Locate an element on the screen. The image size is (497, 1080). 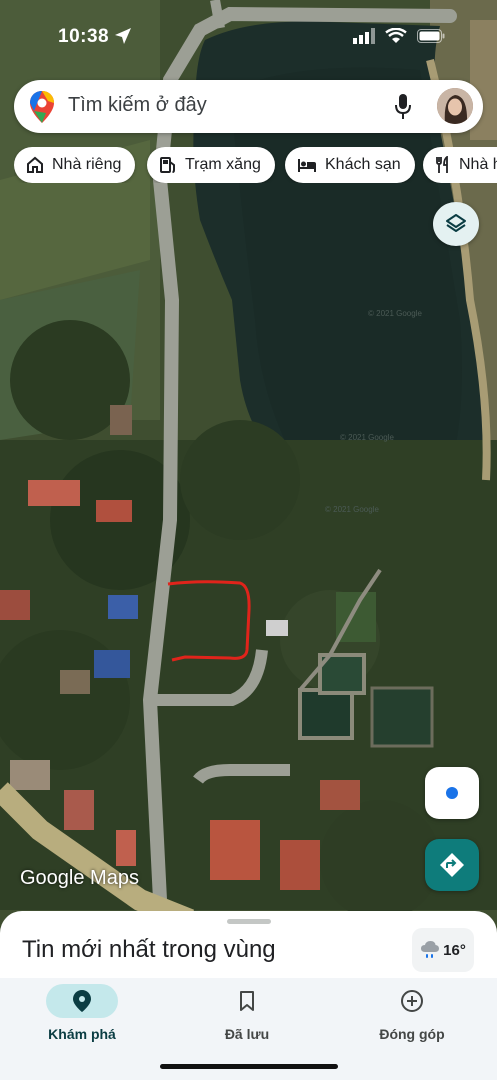
nav-explore-icon-bg is located at coordinates (82, 1001).